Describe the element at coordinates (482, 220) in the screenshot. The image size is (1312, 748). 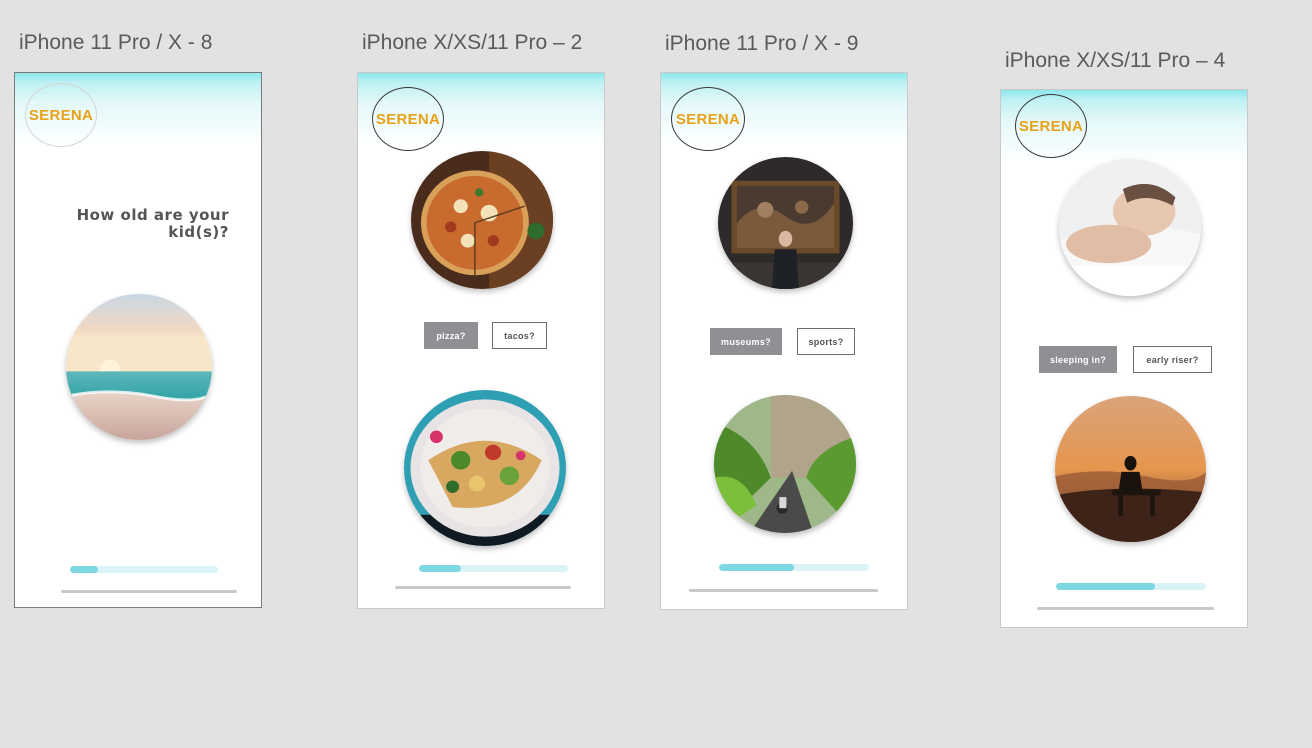
I see `pizza-photo` at that location.